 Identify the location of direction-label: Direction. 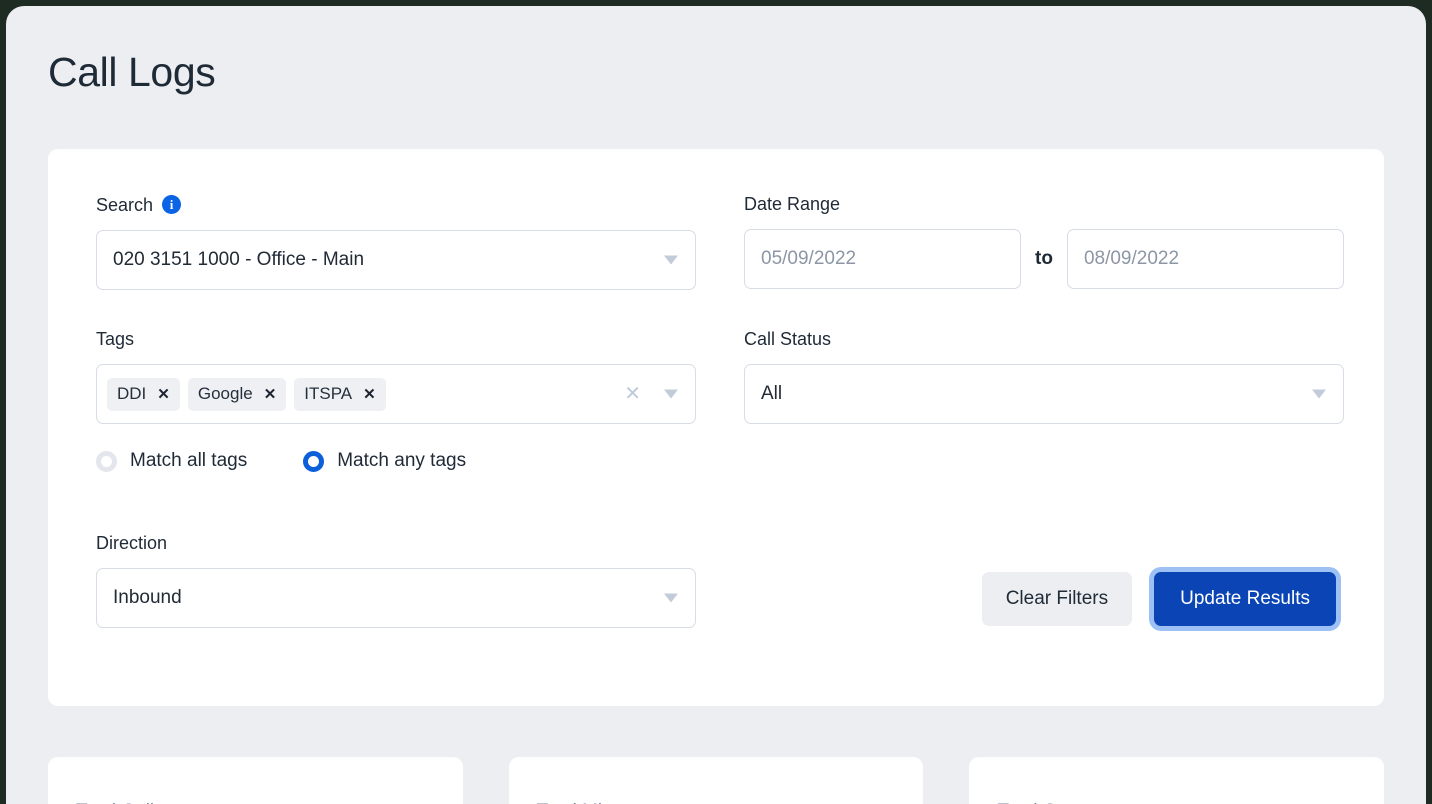
(132, 543).